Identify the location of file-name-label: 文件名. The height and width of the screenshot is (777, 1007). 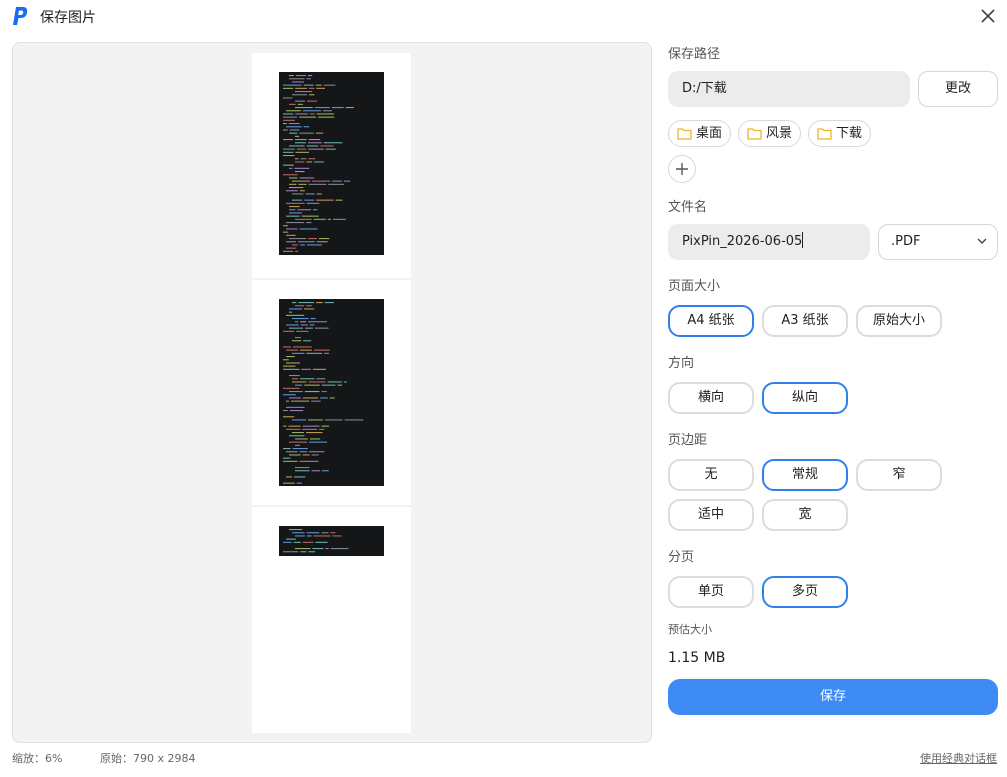
(688, 207).